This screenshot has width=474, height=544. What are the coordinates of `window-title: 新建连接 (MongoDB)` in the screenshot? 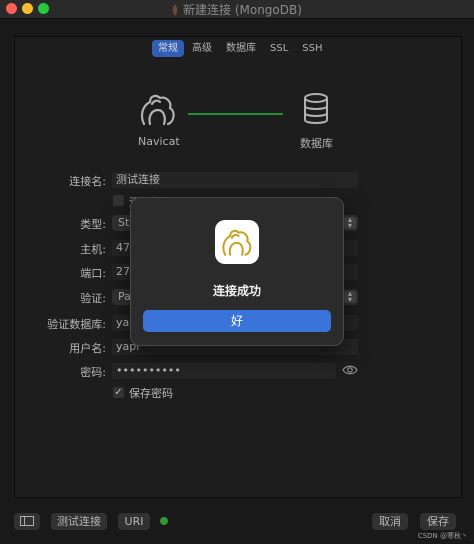 It's located at (236, 9).